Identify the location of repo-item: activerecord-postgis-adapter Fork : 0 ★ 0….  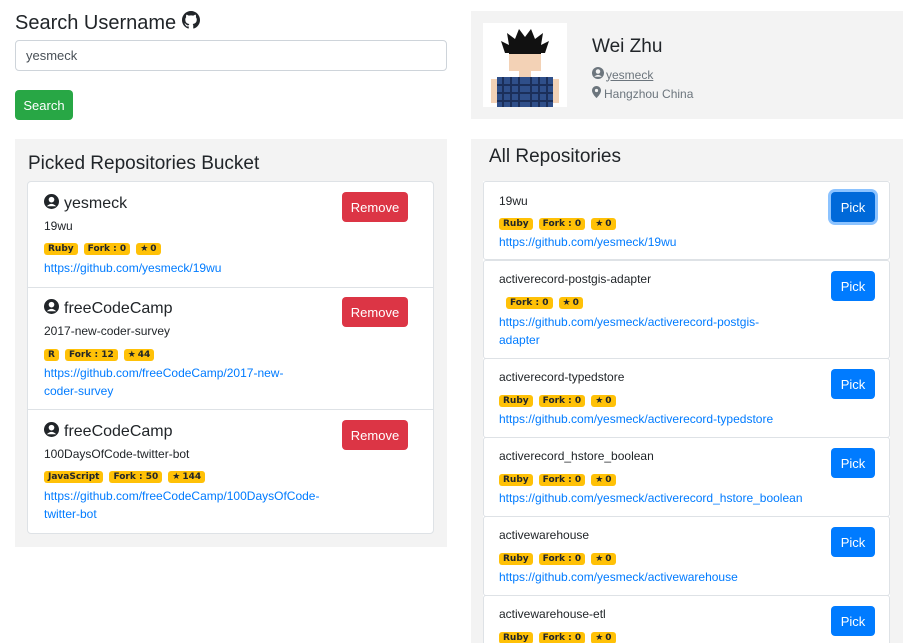
(686, 309).